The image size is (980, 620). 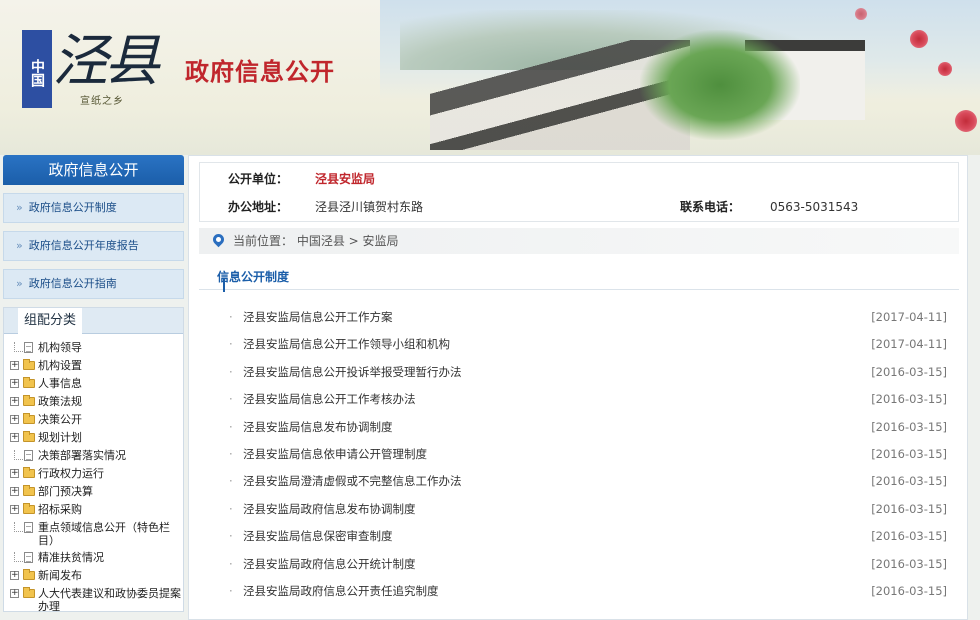 I want to click on tree-item: + 人大代表建议和政协委员提案办理, so click(x=96, y=600).